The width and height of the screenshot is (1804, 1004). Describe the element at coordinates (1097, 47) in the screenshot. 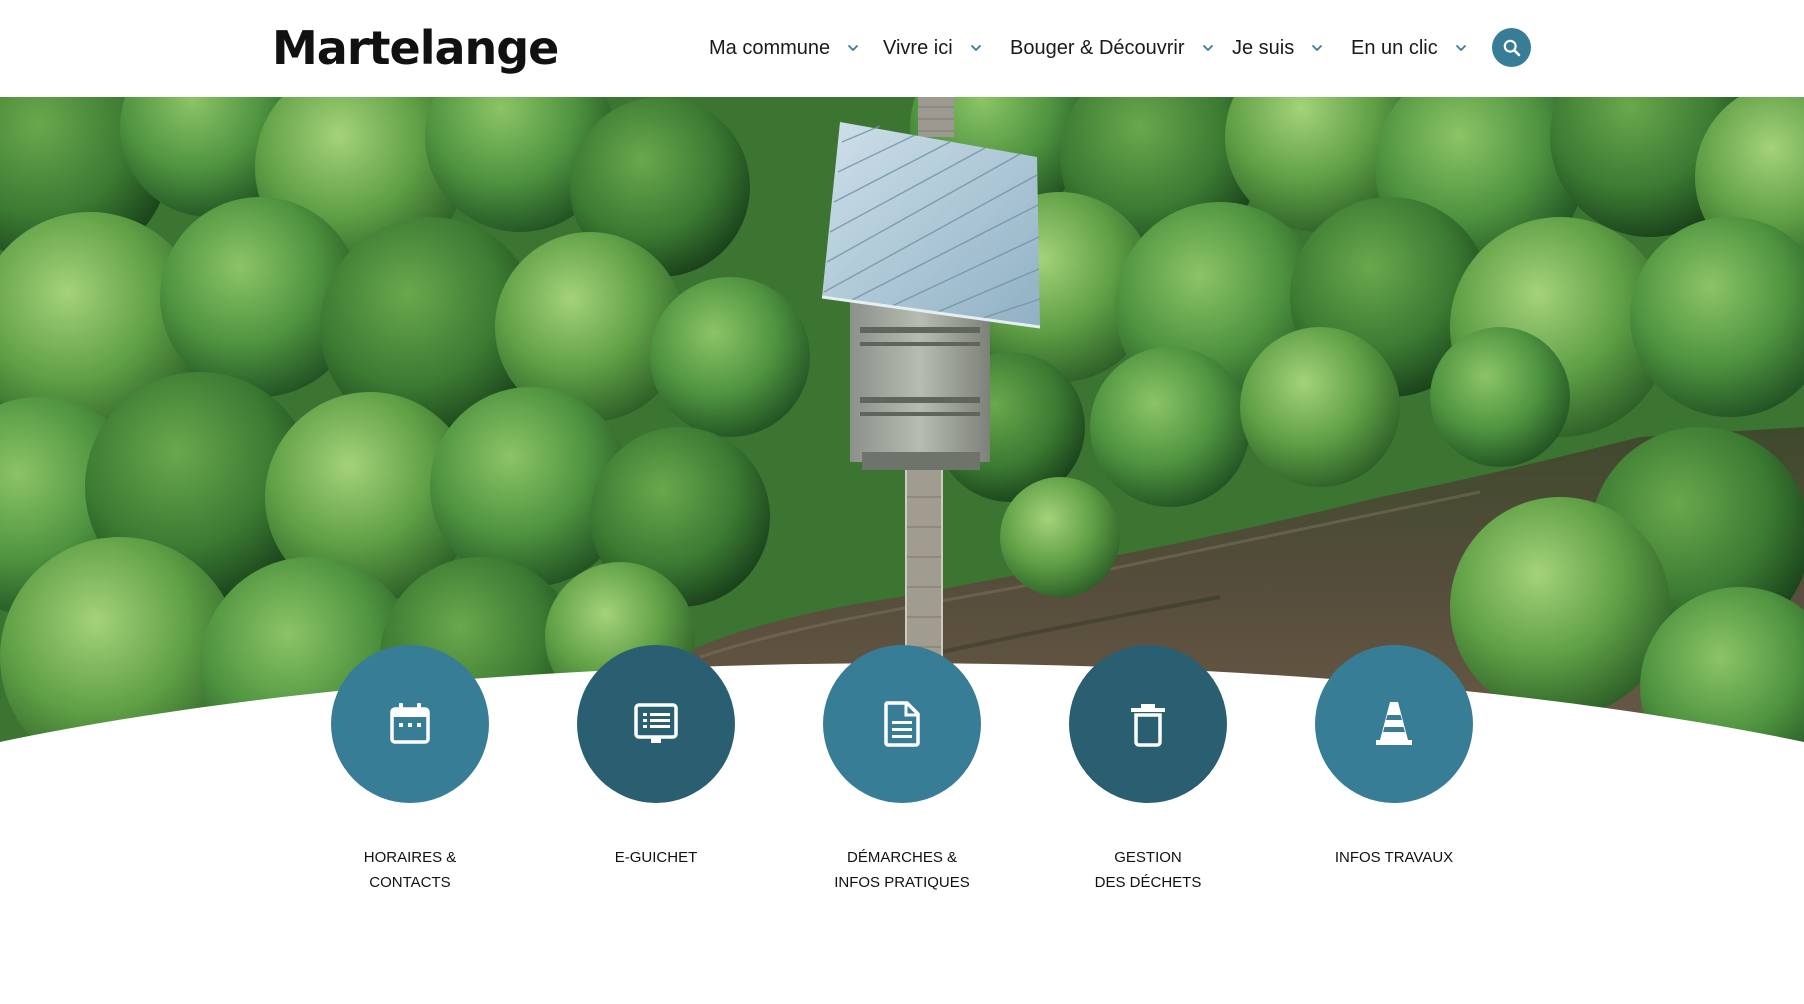

I see `nav-item-label: Bouger & Découvrir` at that location.